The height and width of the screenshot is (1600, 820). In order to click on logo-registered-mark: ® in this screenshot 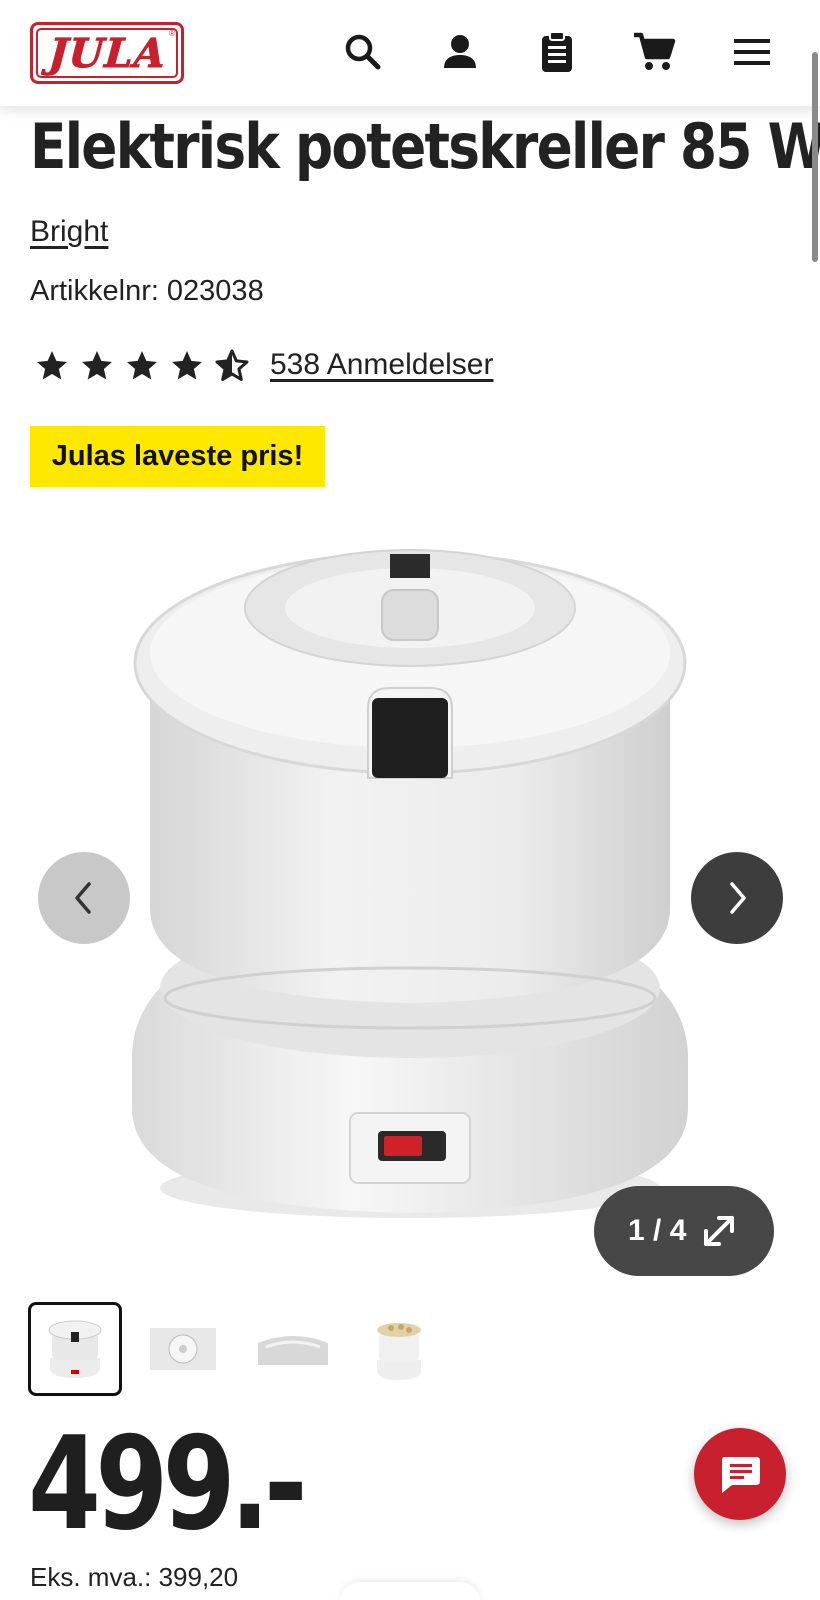, I will do `click(172, 33)`.